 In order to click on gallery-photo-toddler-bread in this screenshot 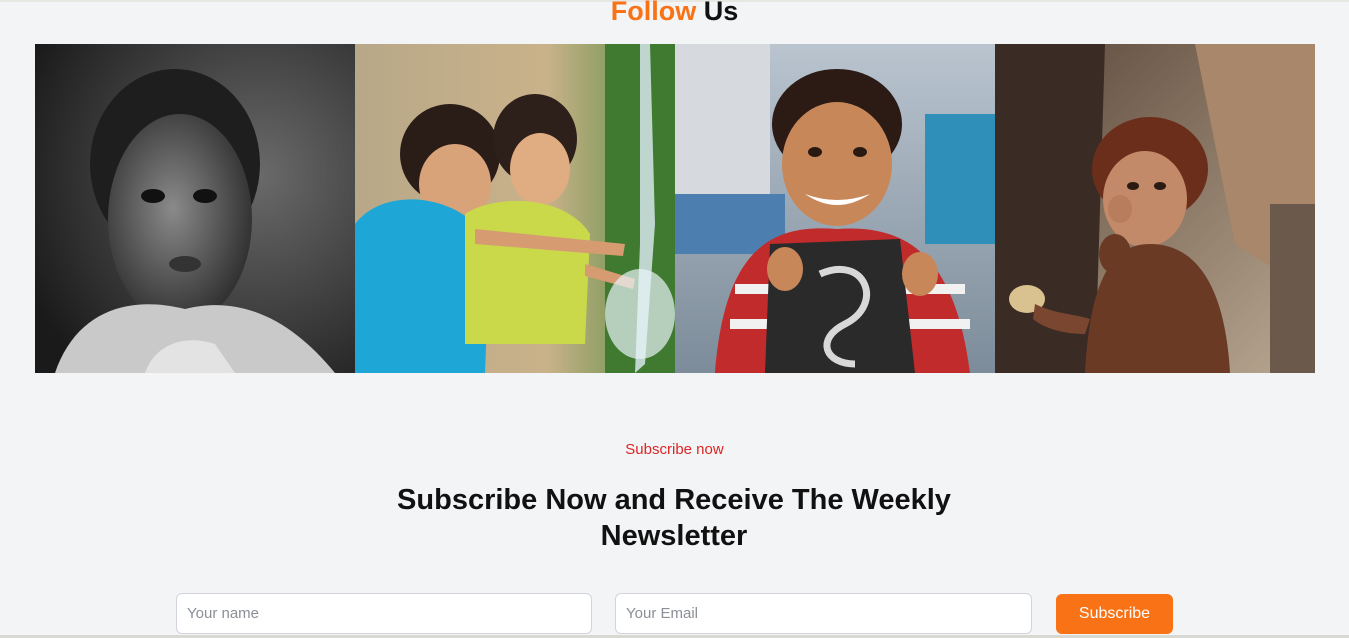, I will do `click(1155, 208)`.